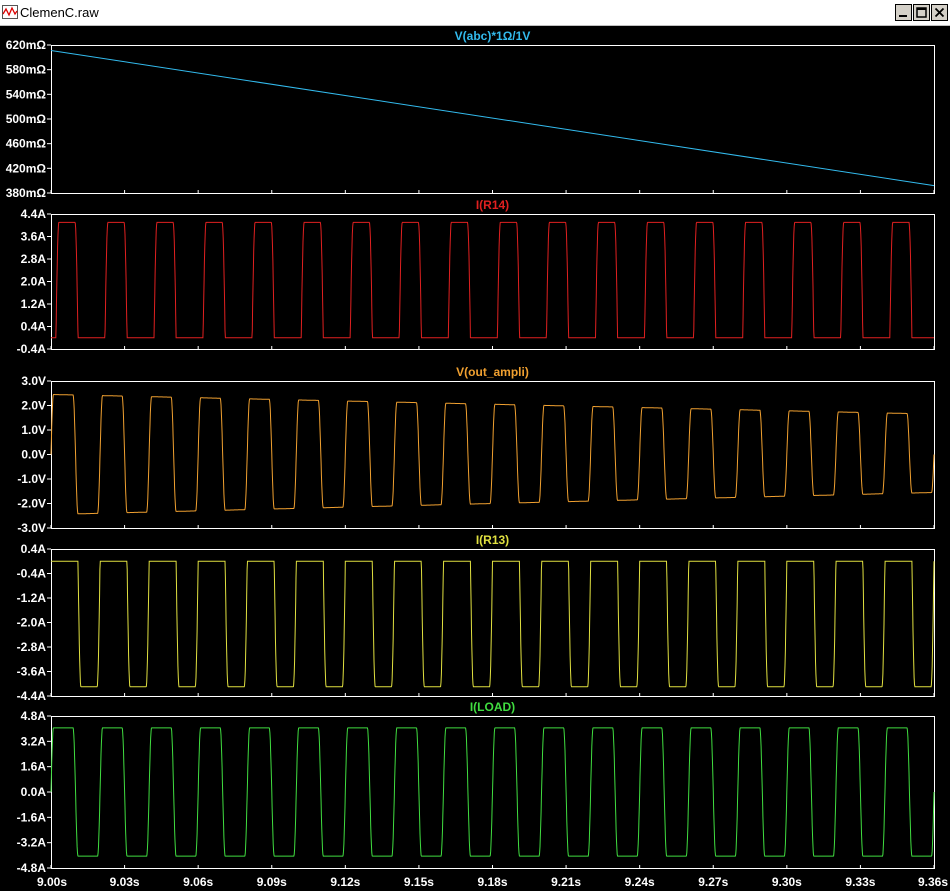  Describe the element at coordinates (345, 882) in the screenshot. I see `x-tick-label: 9.12s` at that location.